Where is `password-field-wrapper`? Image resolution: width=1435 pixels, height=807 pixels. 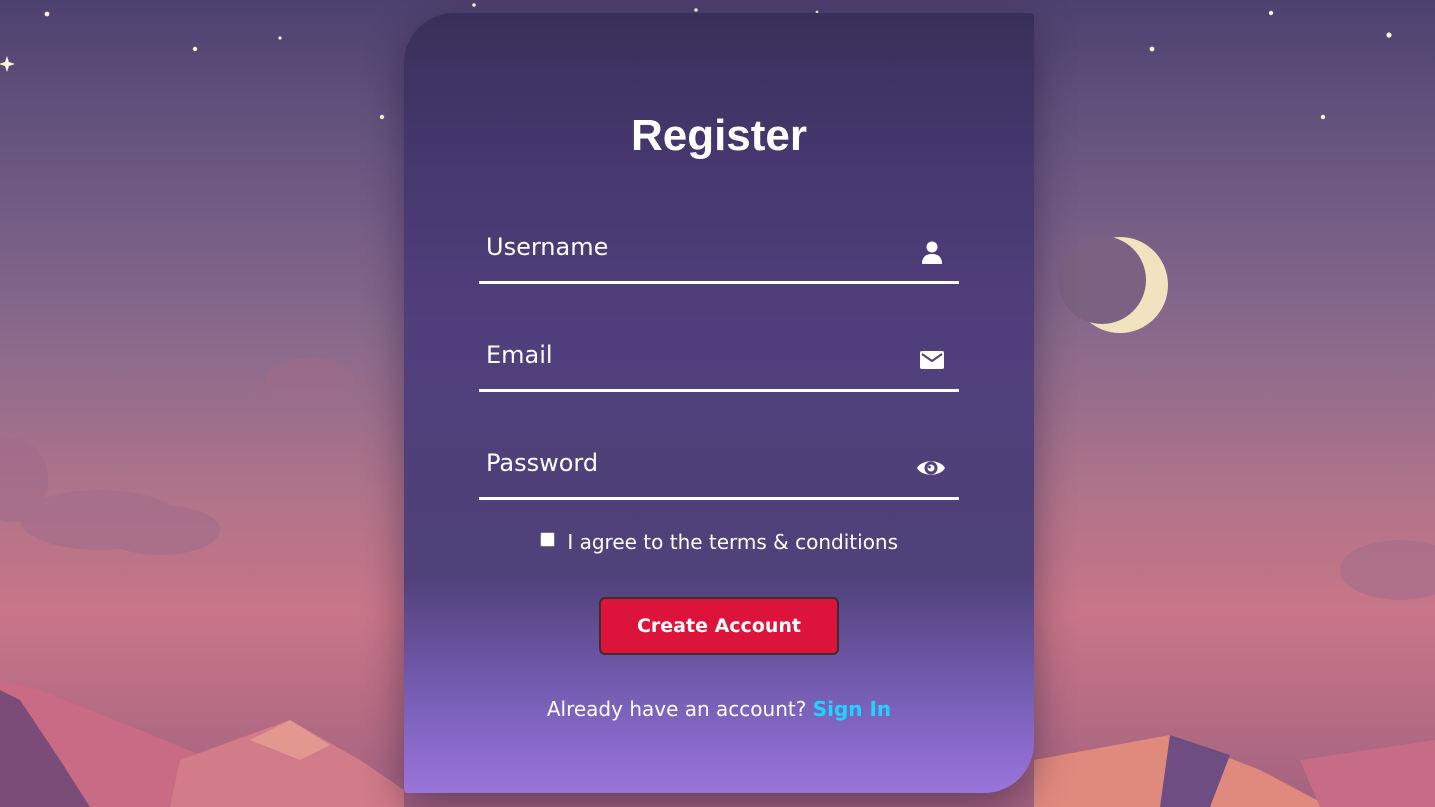
password-field-wrapper is located at coordinates (719, 468).